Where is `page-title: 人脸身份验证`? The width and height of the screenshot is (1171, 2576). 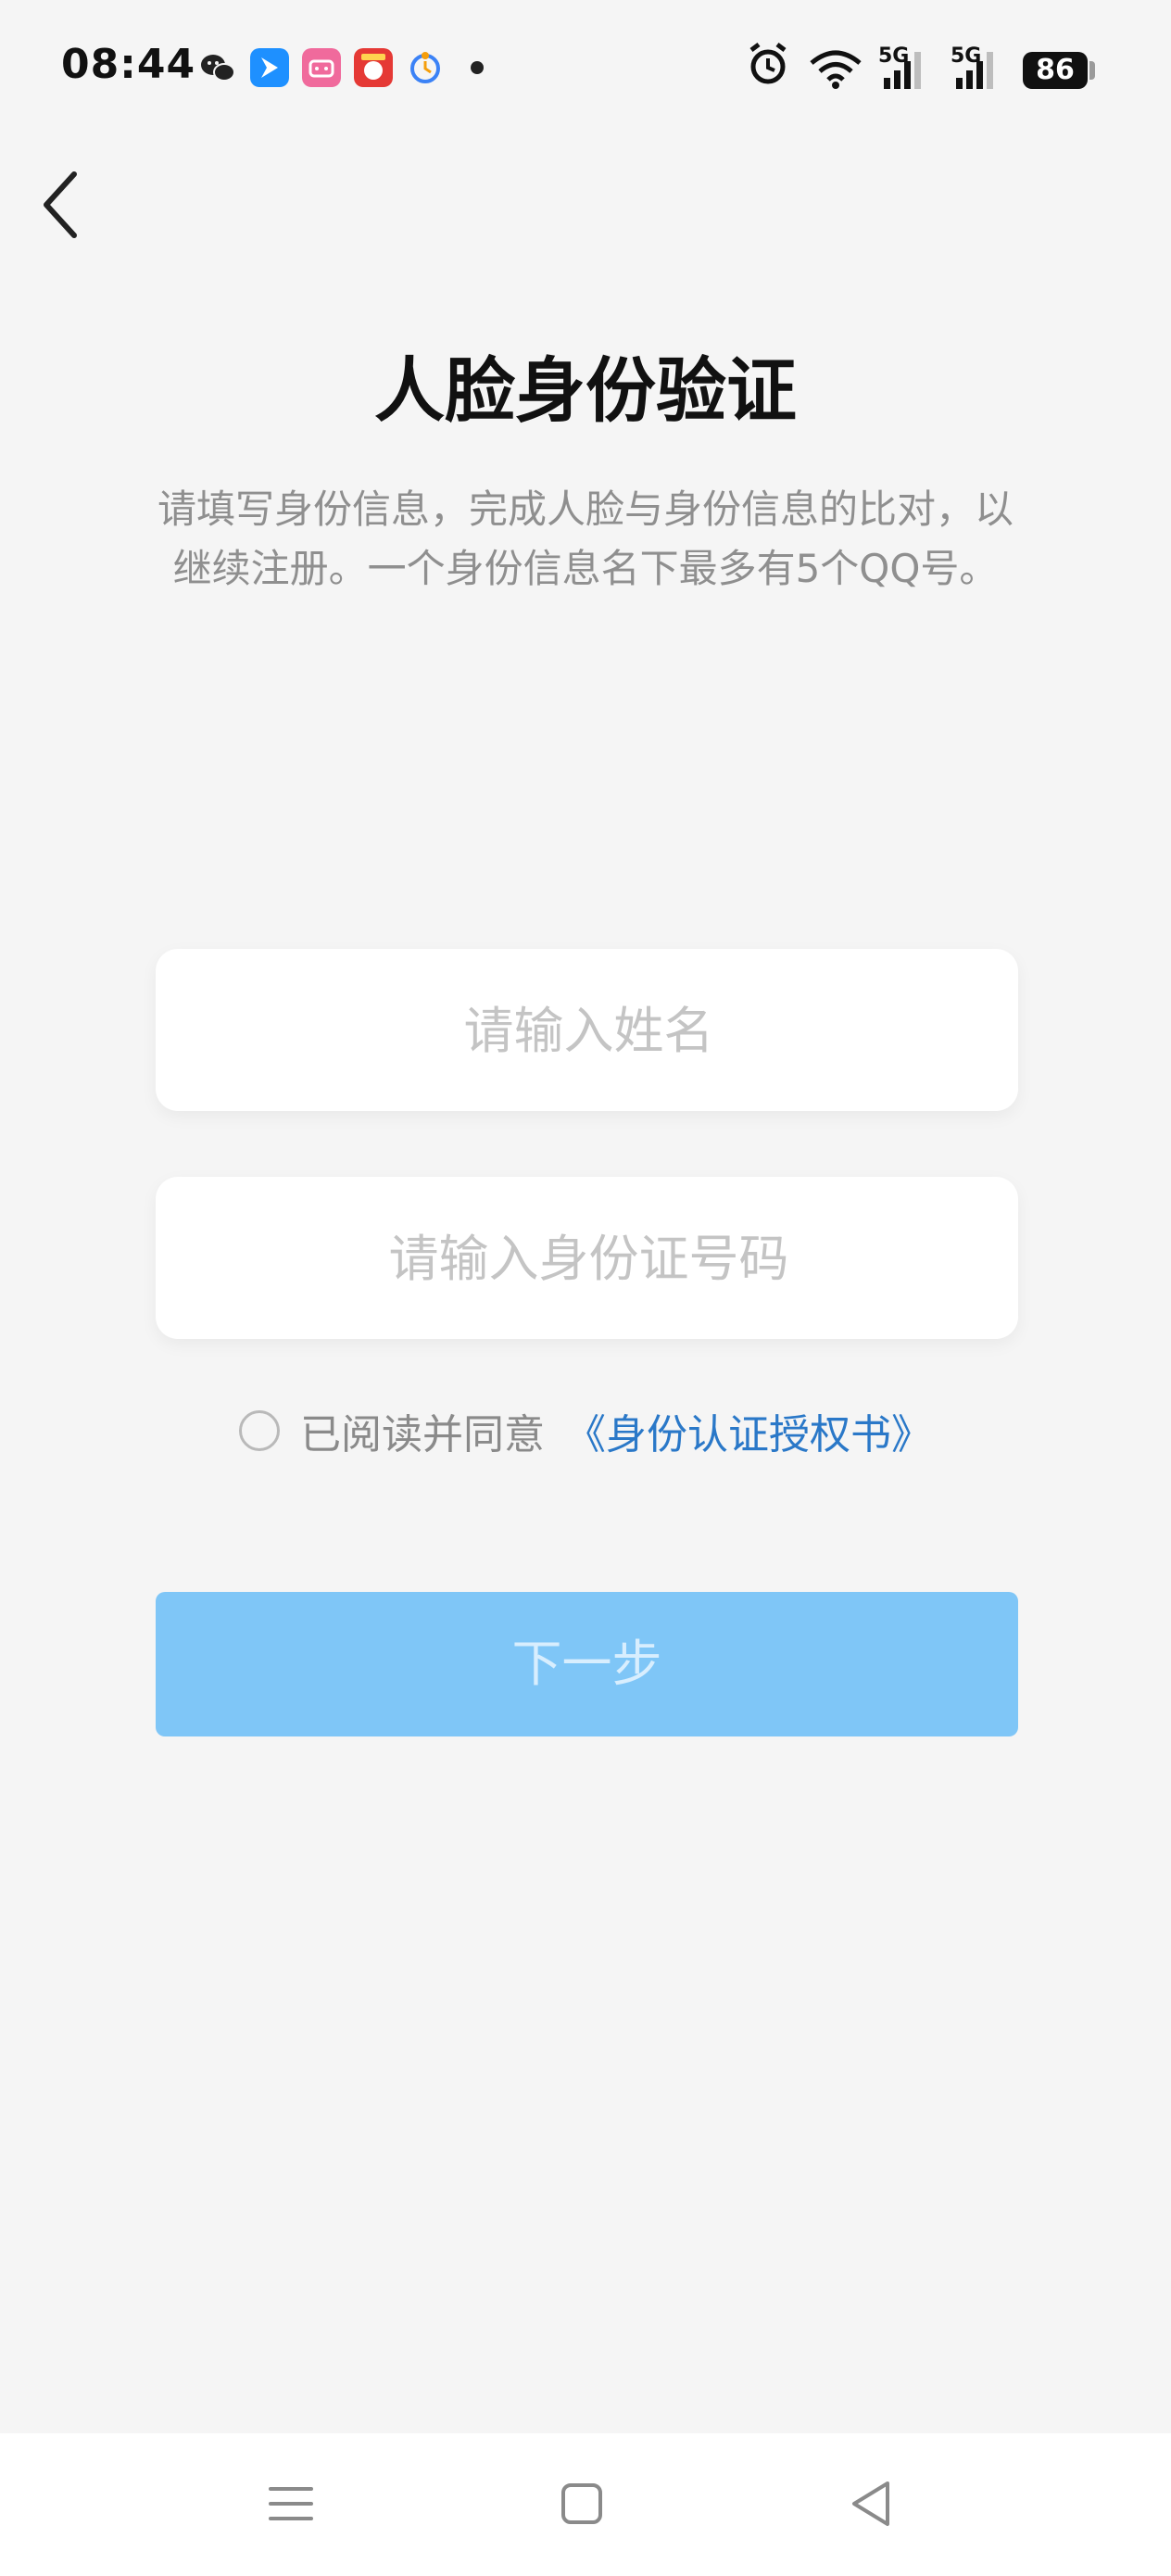
page-title: 人脸身份验证 is located at coordinates (585, 390).